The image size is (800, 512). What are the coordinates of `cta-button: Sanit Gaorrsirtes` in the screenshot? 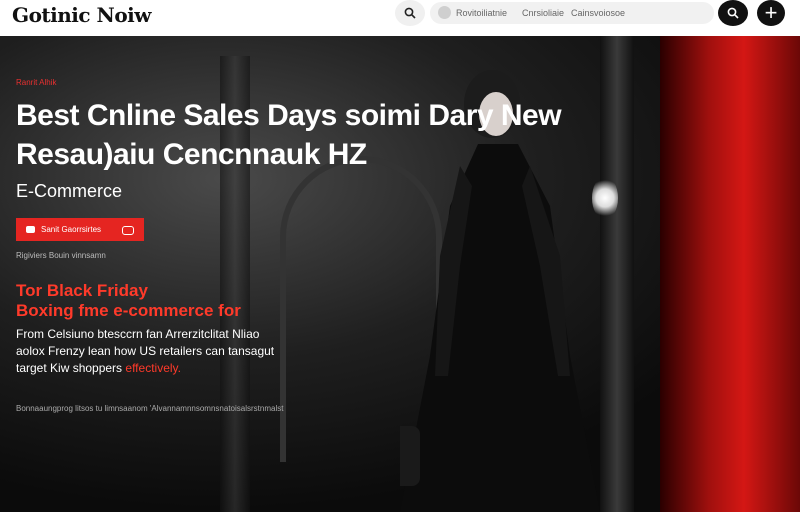 It's located at (80, 229).